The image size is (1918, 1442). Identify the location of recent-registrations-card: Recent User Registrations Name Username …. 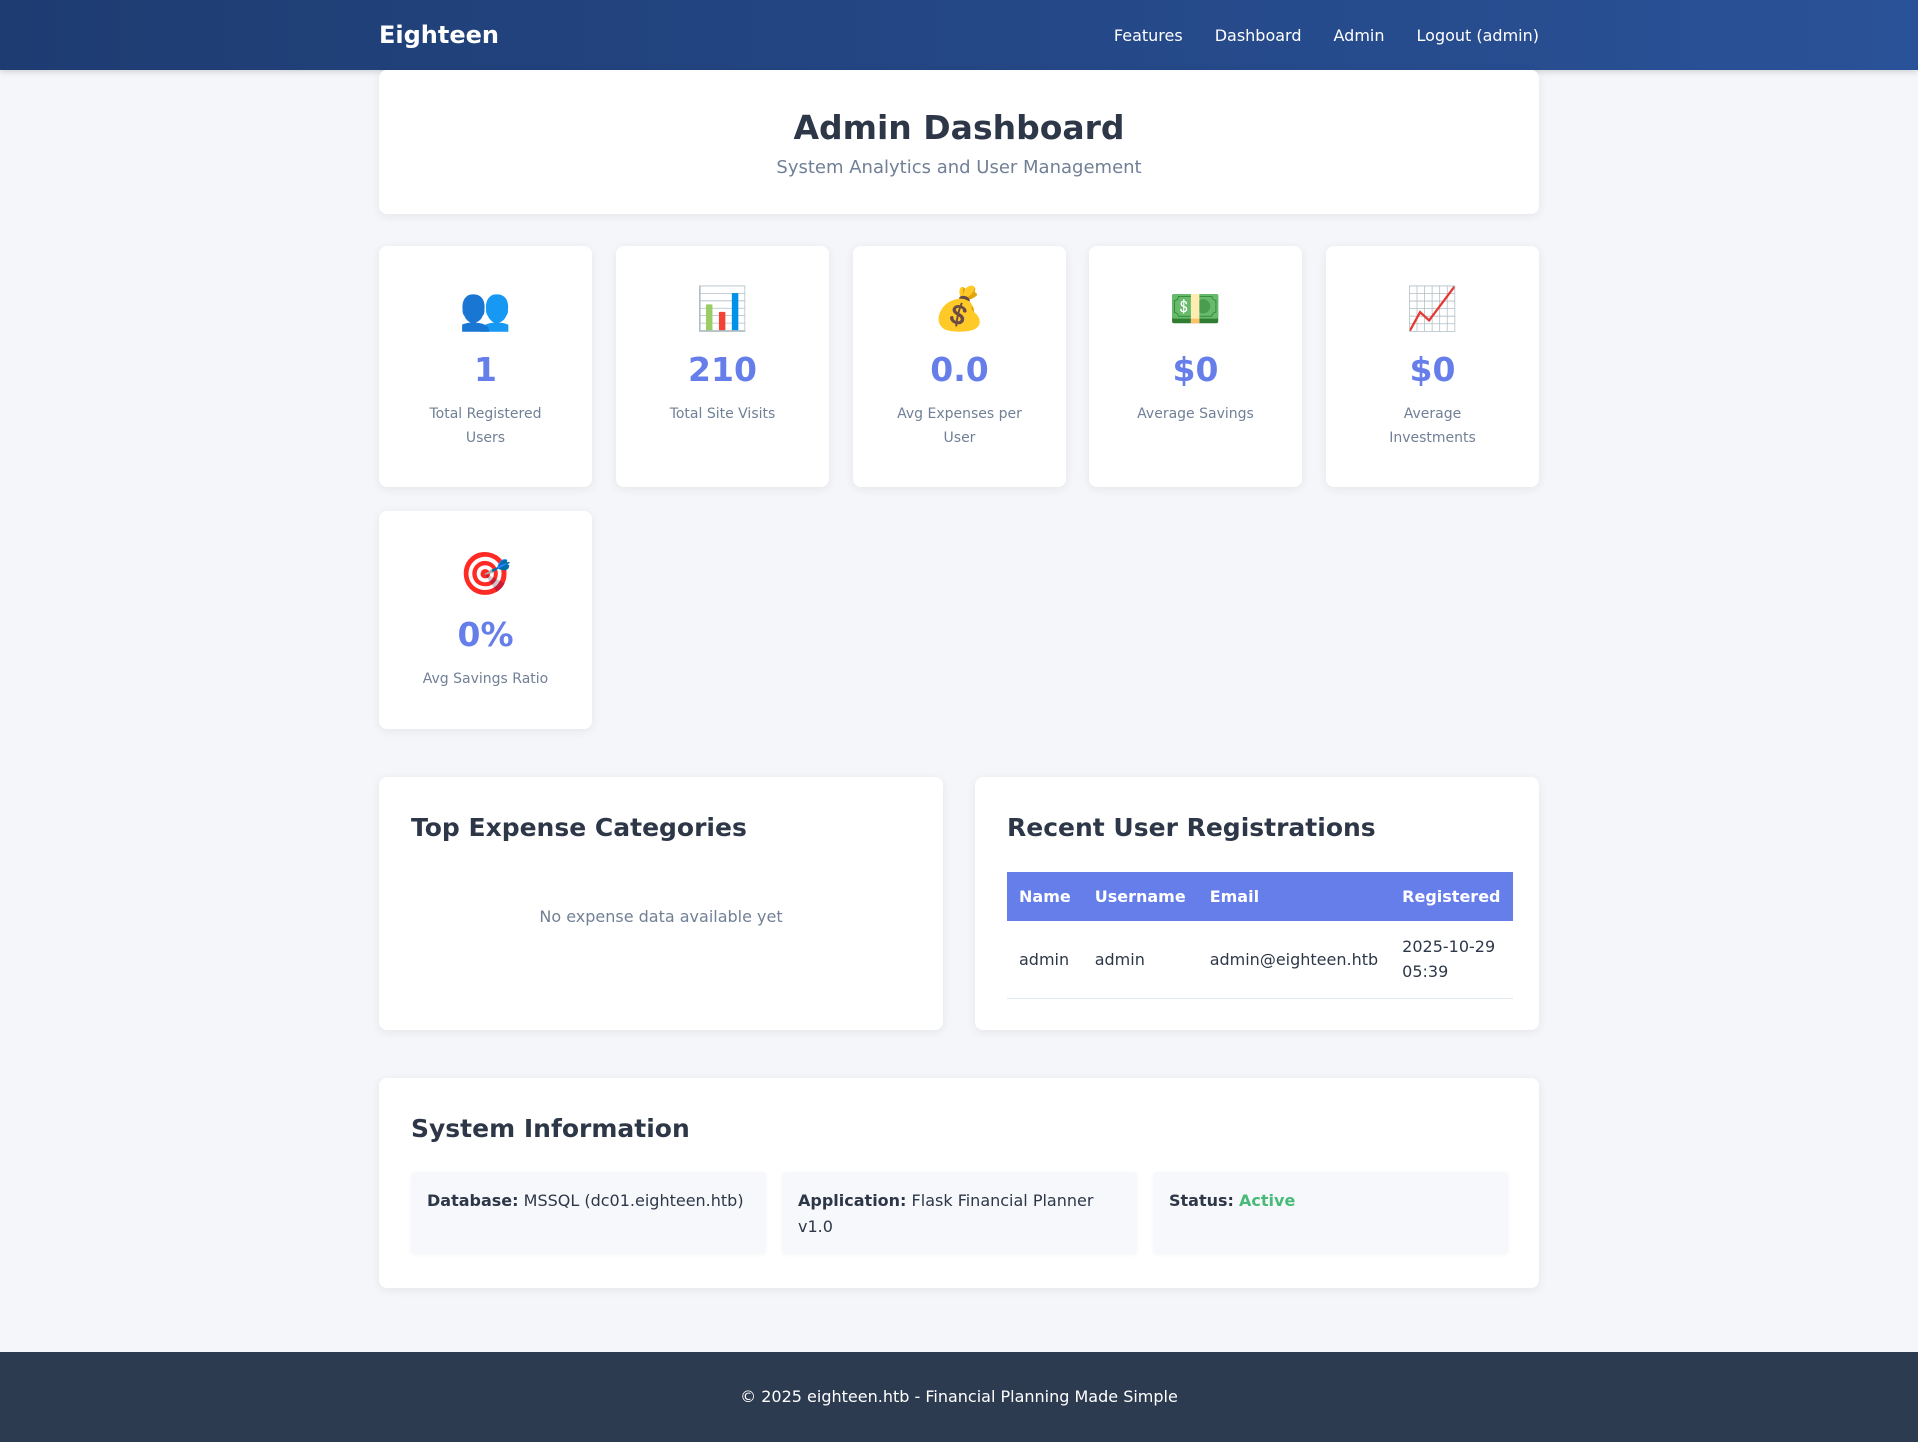
(1257, 903).